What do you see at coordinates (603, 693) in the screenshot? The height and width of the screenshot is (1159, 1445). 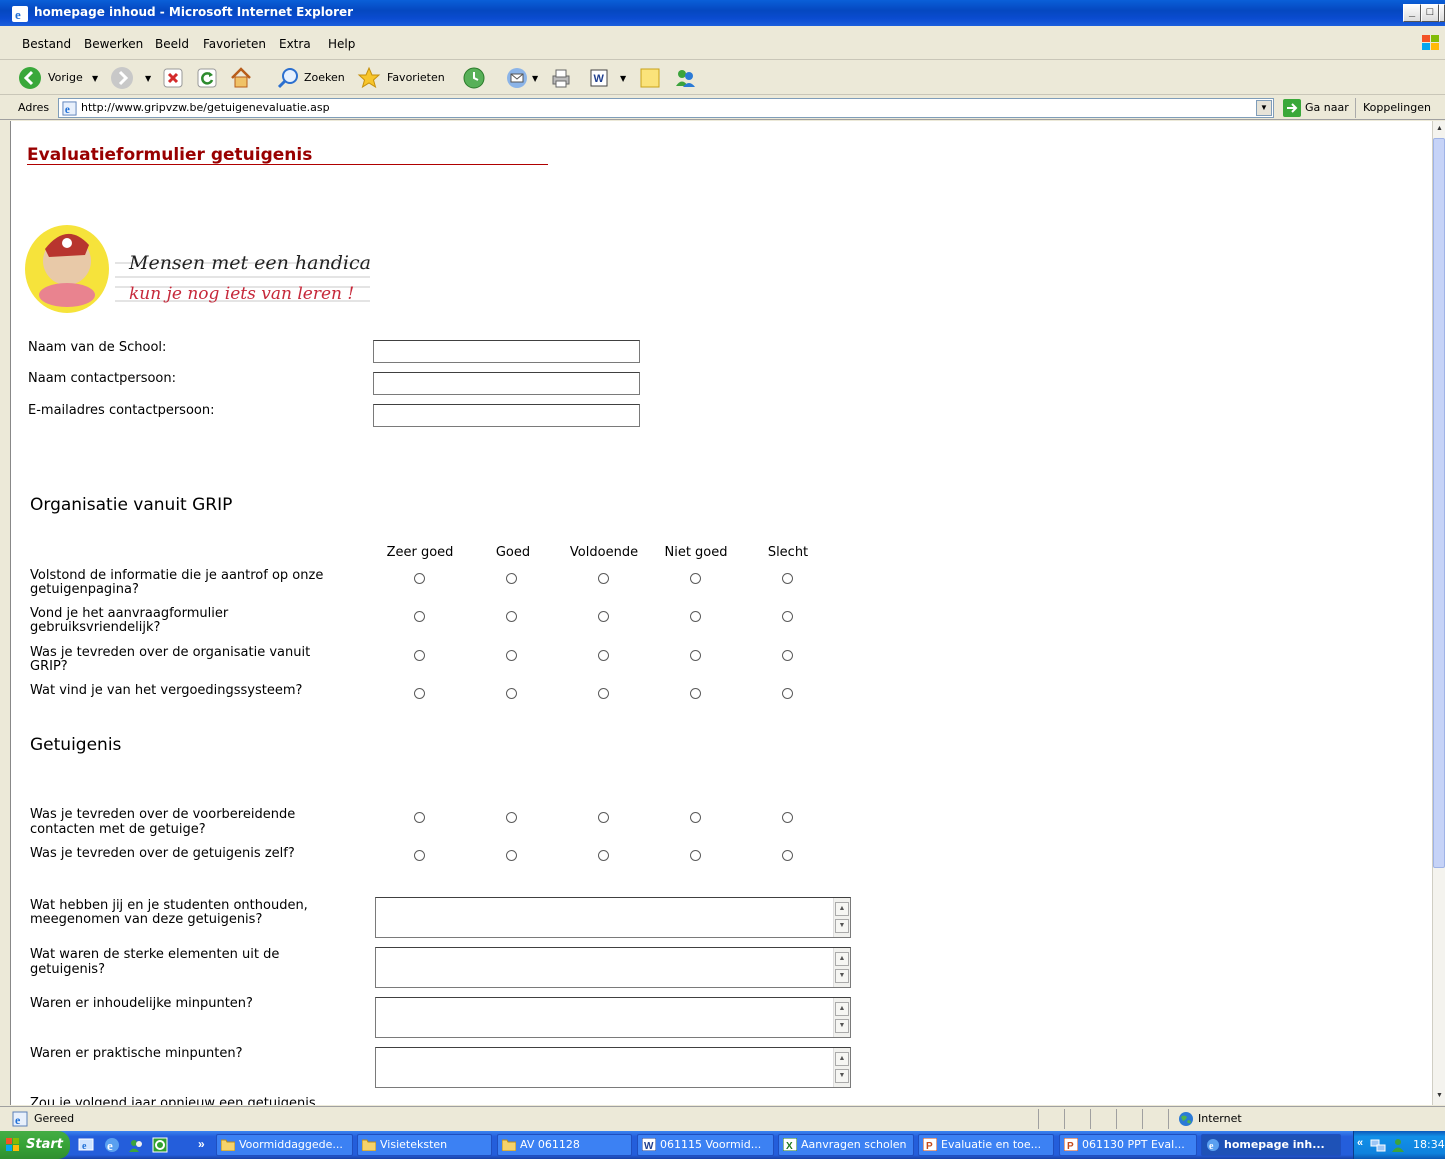 I see `radio-compensation-voldoende` at bounding box center [603, 693].